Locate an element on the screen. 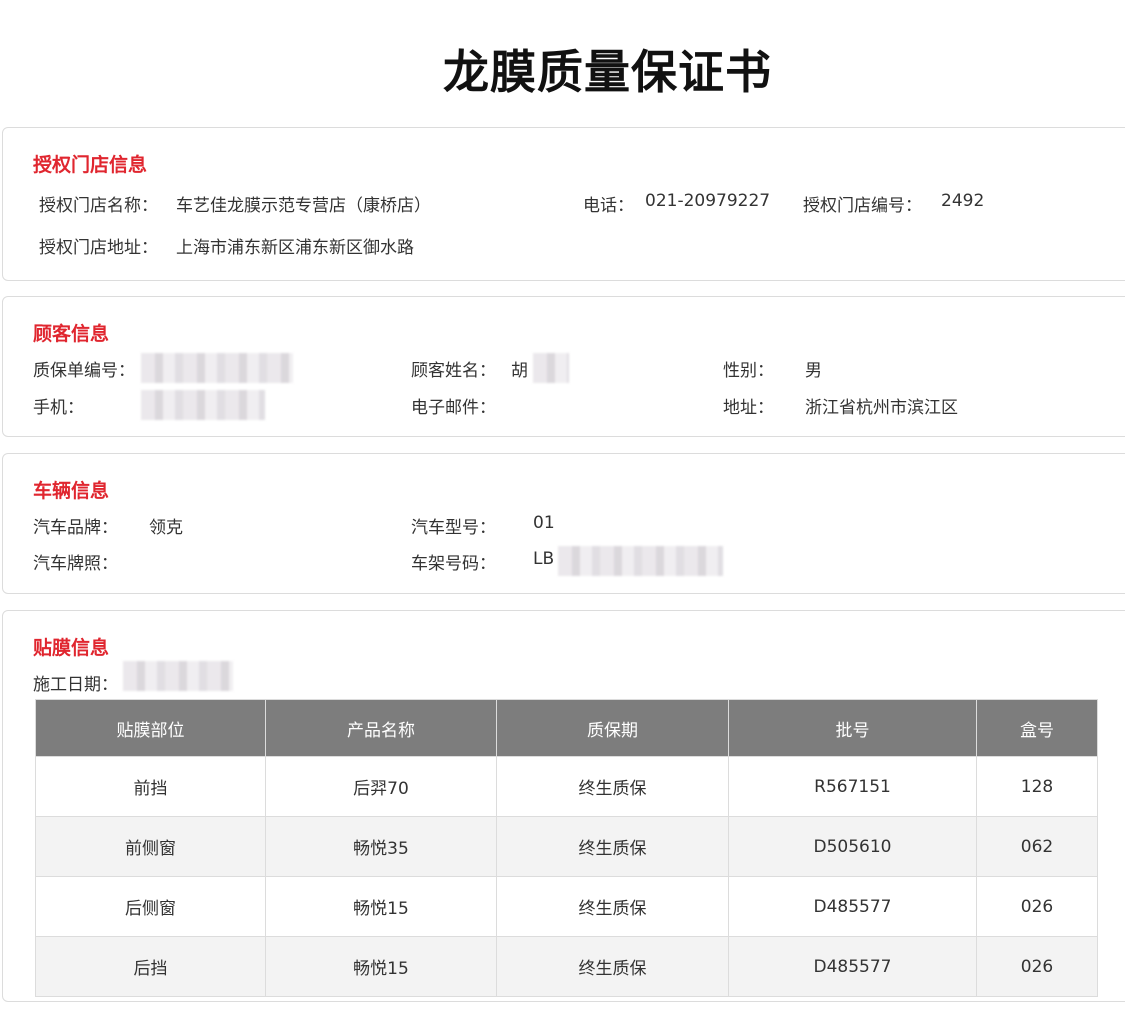  email-label: 电子邮件： is located at coordinates (453, 408).